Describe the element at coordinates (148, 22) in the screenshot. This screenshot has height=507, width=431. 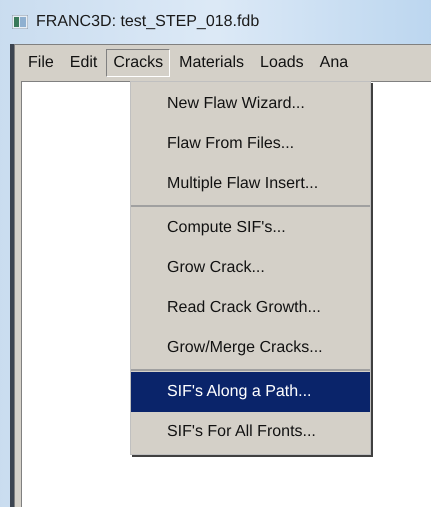
I see `window-title: FRANC3D: test_STEP_018.fdb` at that location.